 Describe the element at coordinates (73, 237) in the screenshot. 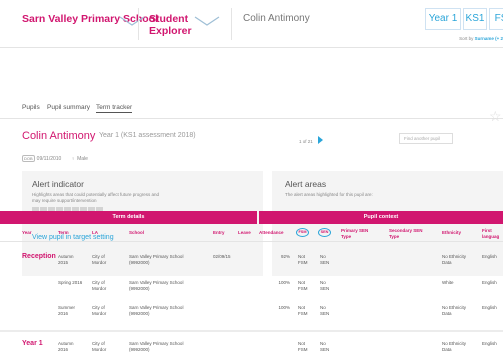

I see `view-target-setting-link: View pupil in target setting` at that location.